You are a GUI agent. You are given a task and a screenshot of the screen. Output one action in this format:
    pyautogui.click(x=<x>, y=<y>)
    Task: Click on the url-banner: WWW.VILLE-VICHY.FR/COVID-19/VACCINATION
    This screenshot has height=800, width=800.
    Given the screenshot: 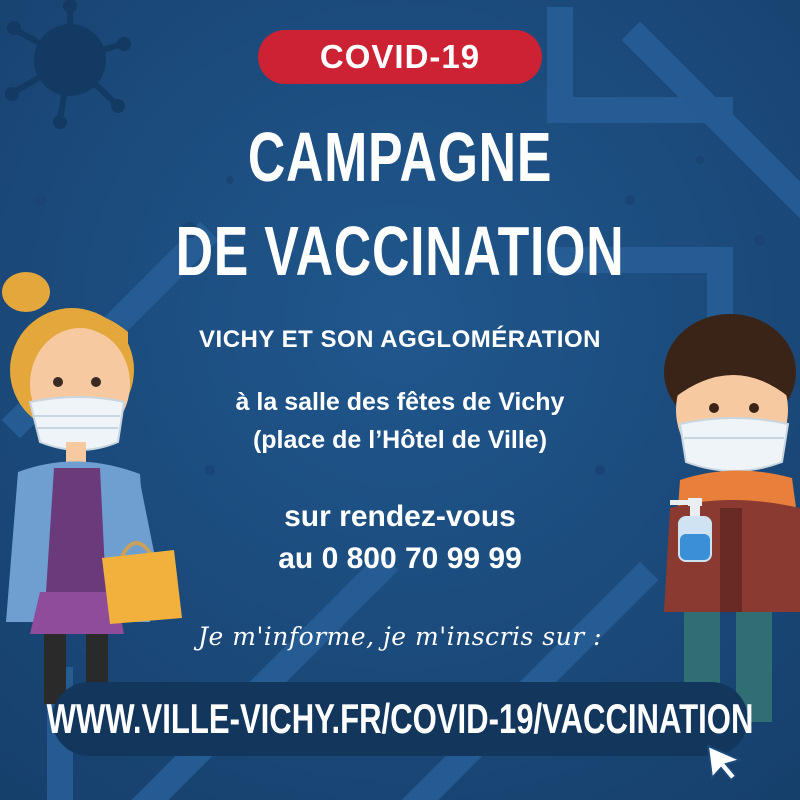 What is the action you would take?
    pyautogui.click(x=400, y=719)
    